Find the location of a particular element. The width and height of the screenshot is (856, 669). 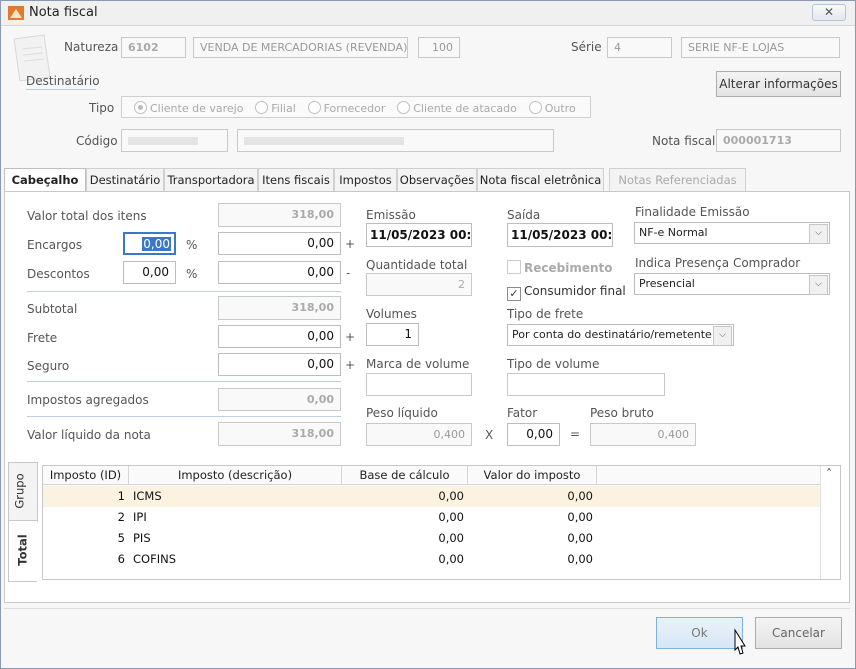

volumes-input: 1 is located at coordinates (392, 334).